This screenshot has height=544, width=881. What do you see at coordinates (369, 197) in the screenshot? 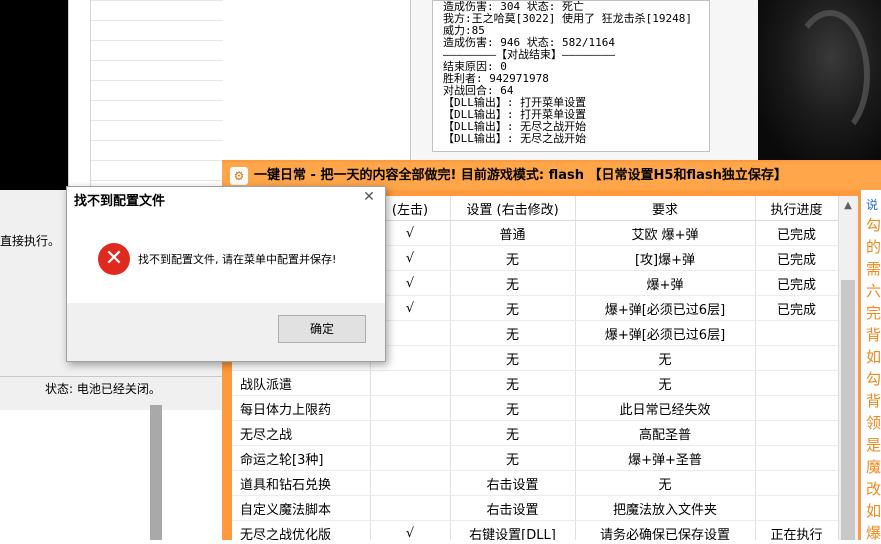
I see `close-icon: ✕` at bounding box center [369, 197].